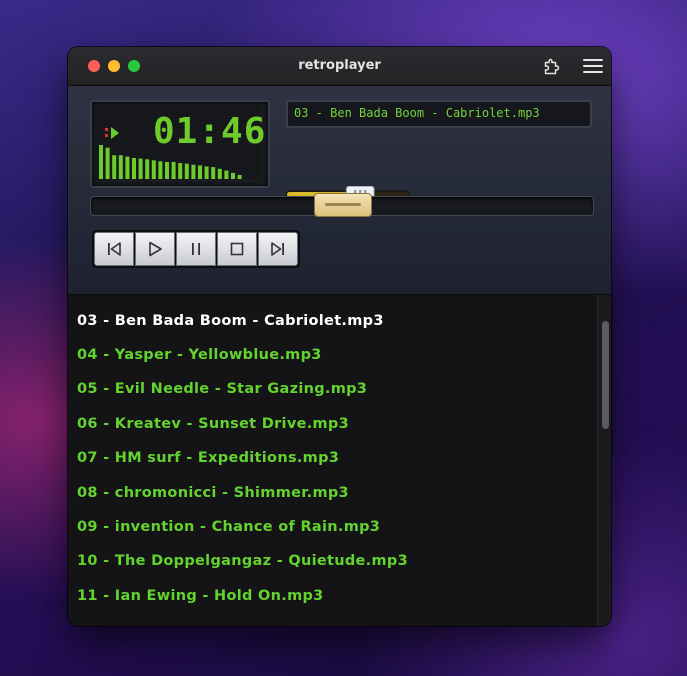 The width and height of the screenshot is (687, 676). I want to click on play-icon, so click(155, 249).